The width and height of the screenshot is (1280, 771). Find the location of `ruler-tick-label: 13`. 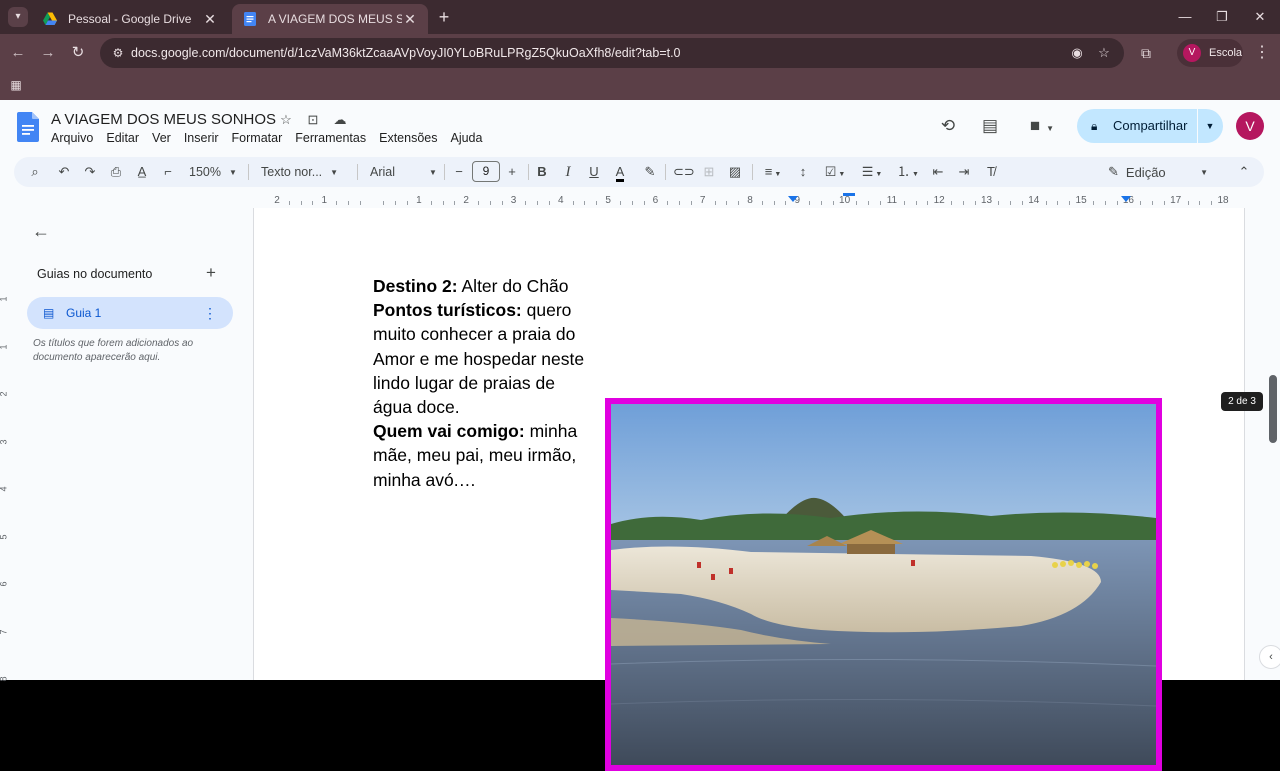

ruler-tick-label: 13 is located at coordinates (986, 200).